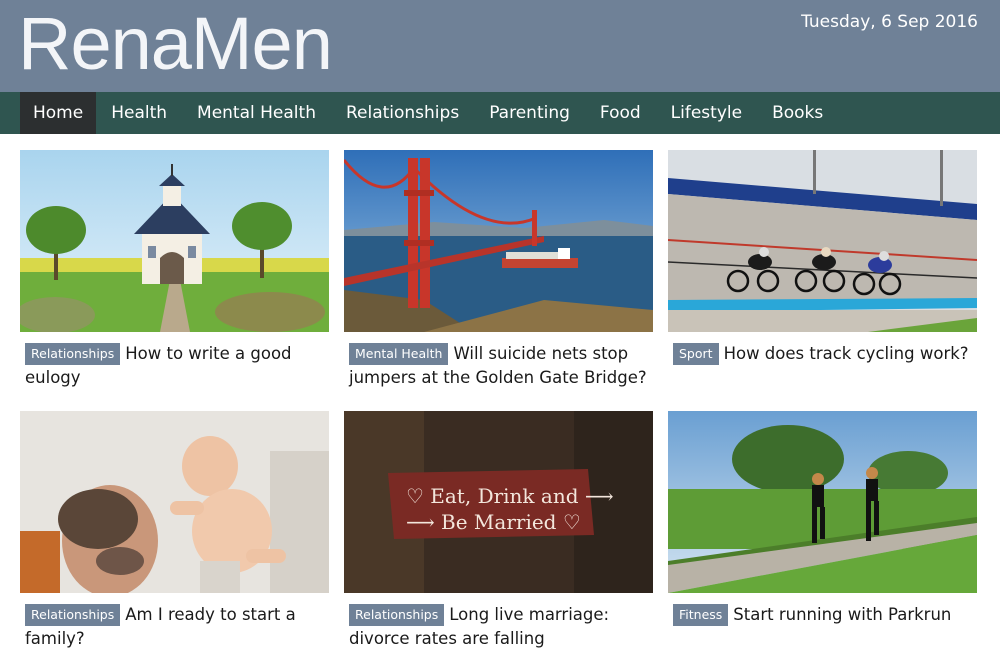  I want to click on article-image-chapel, so click(174, 241).